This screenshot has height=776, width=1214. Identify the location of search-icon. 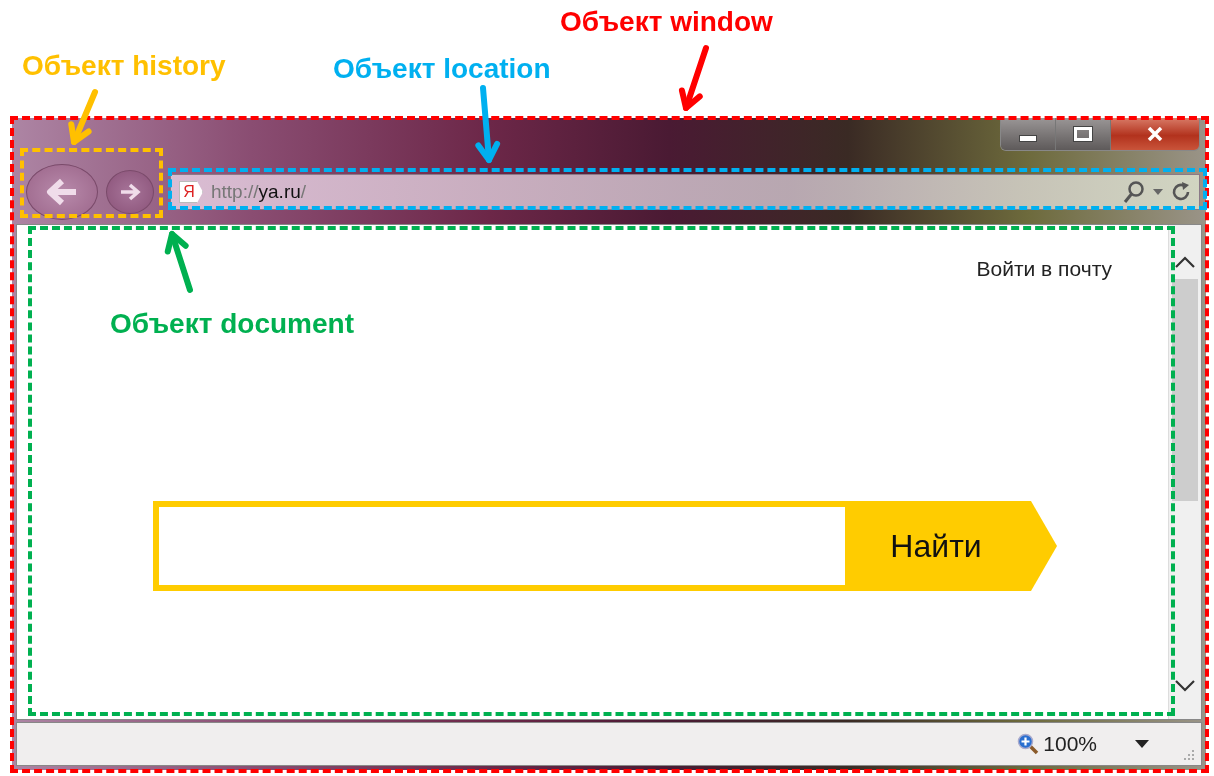
(1134, 192).